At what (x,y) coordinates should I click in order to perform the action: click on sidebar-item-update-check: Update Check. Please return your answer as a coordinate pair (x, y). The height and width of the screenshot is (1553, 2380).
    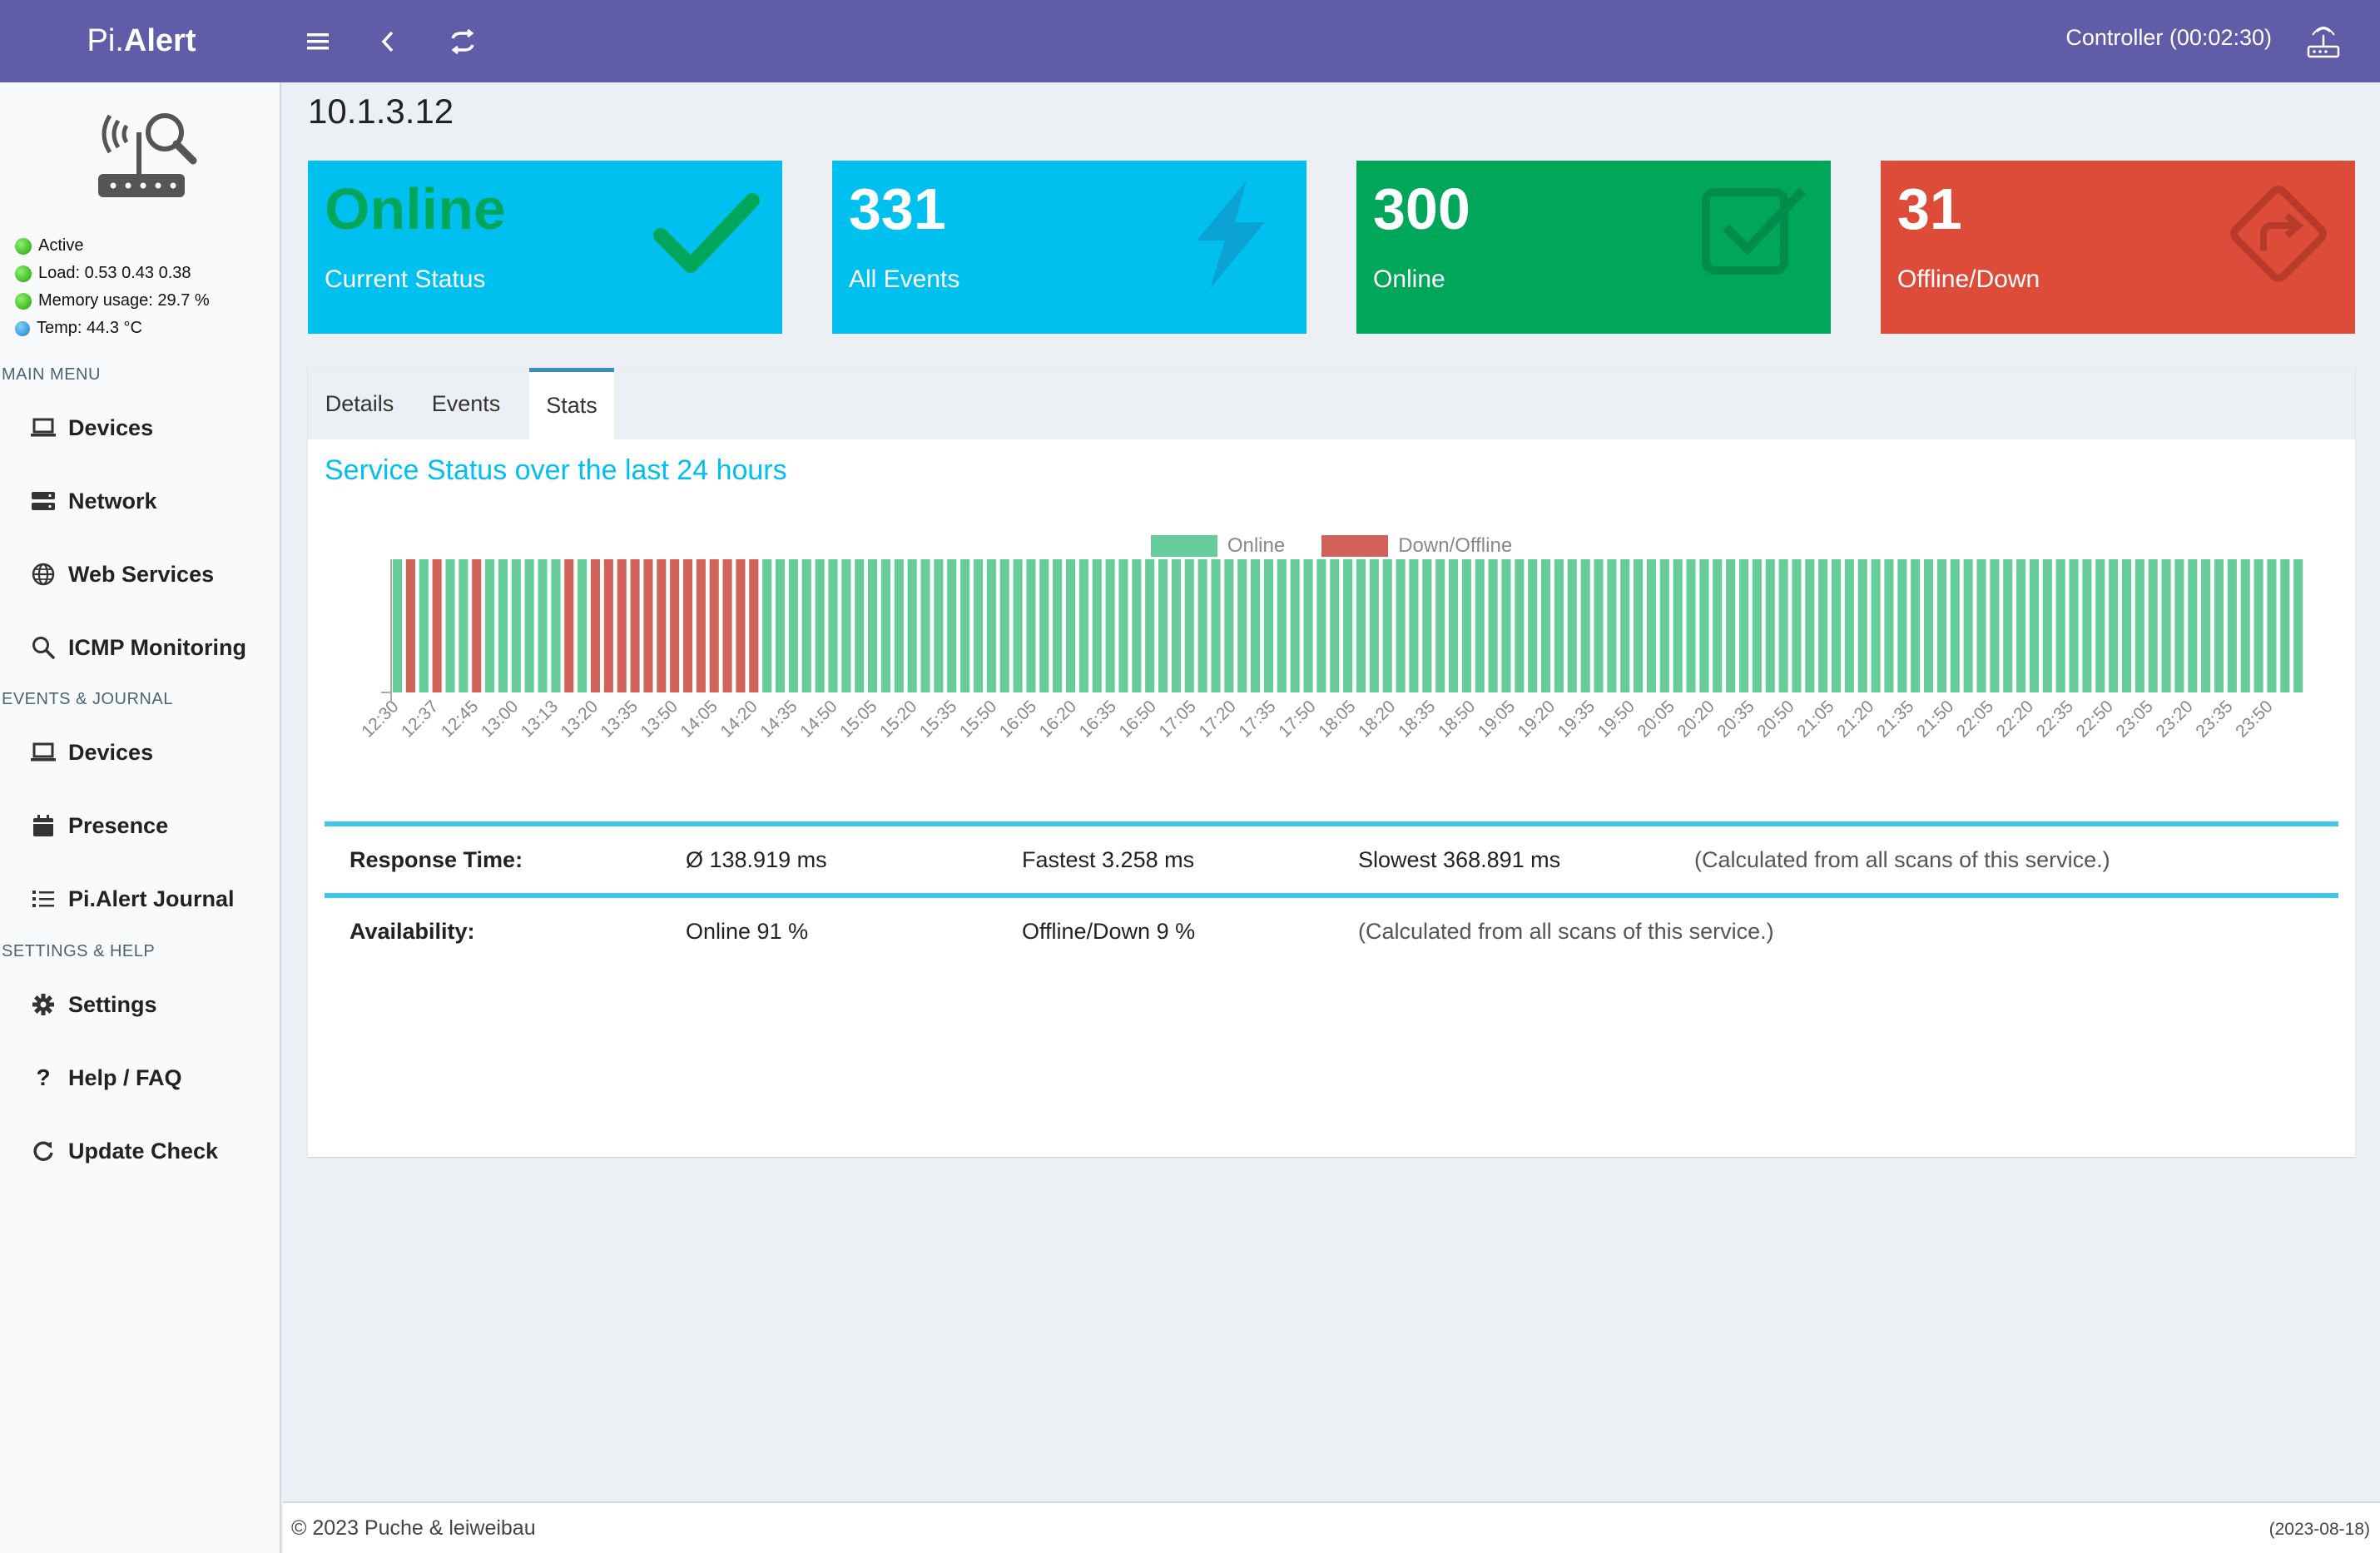
    Looking at the image, I should click on (140, 1151).